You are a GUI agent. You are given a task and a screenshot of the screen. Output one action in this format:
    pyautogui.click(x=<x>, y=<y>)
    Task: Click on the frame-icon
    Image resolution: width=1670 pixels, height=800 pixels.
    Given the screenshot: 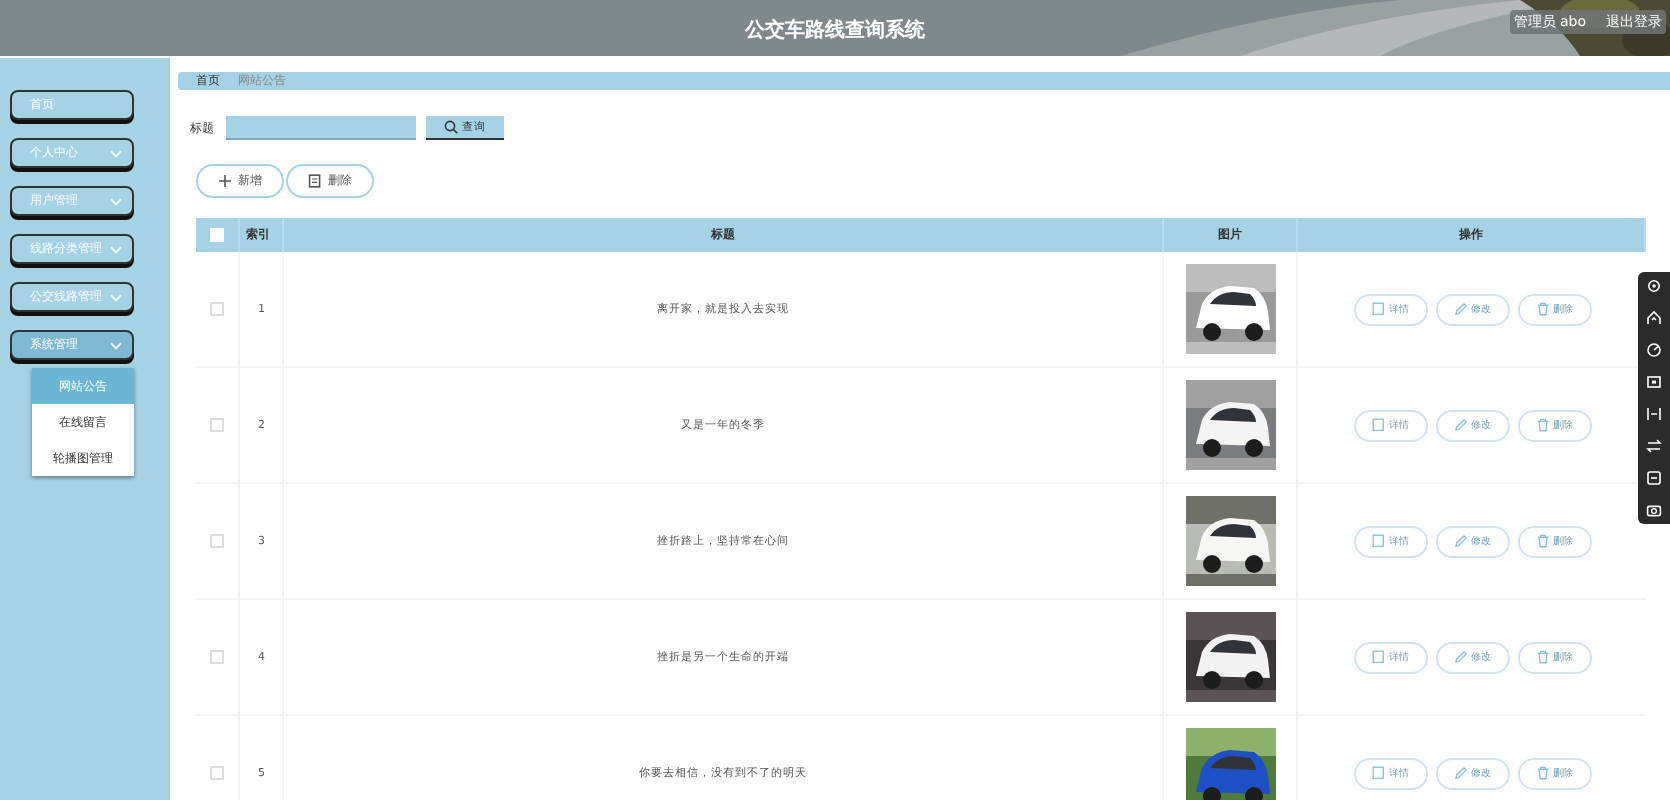 What is the action you would take?
    pyautogui.click(x=1654, y=382)
    